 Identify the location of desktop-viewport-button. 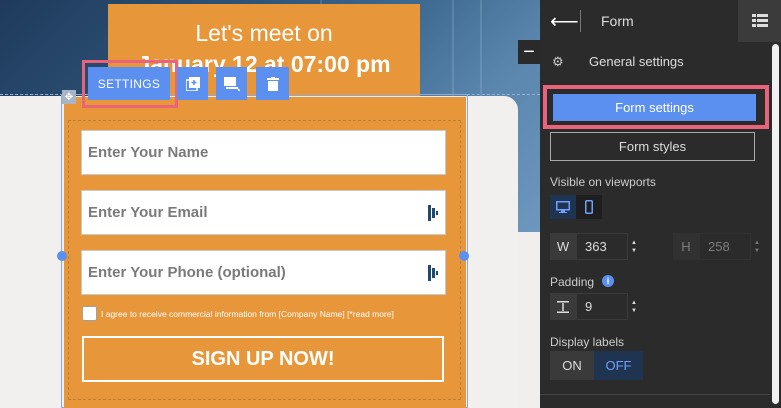
(563, 207).